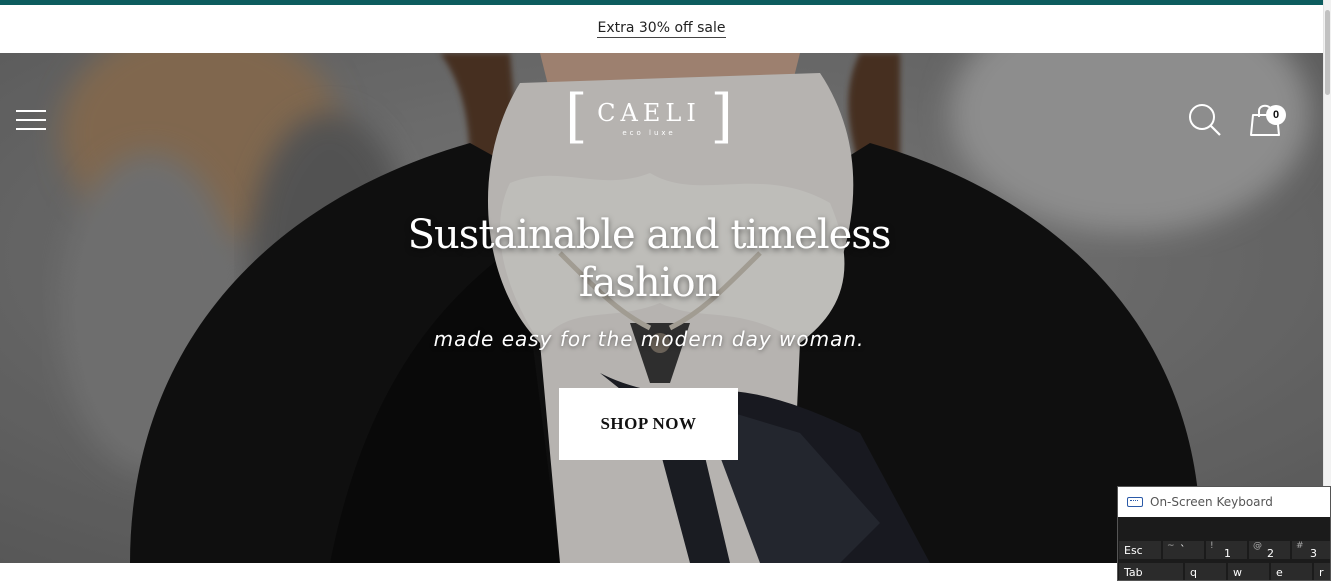 This screenshot has height=581, width=1331. Describe the element at coordinates (649, 133) in the screenshot. I see `logo-tagline: eco luxe` at that location.